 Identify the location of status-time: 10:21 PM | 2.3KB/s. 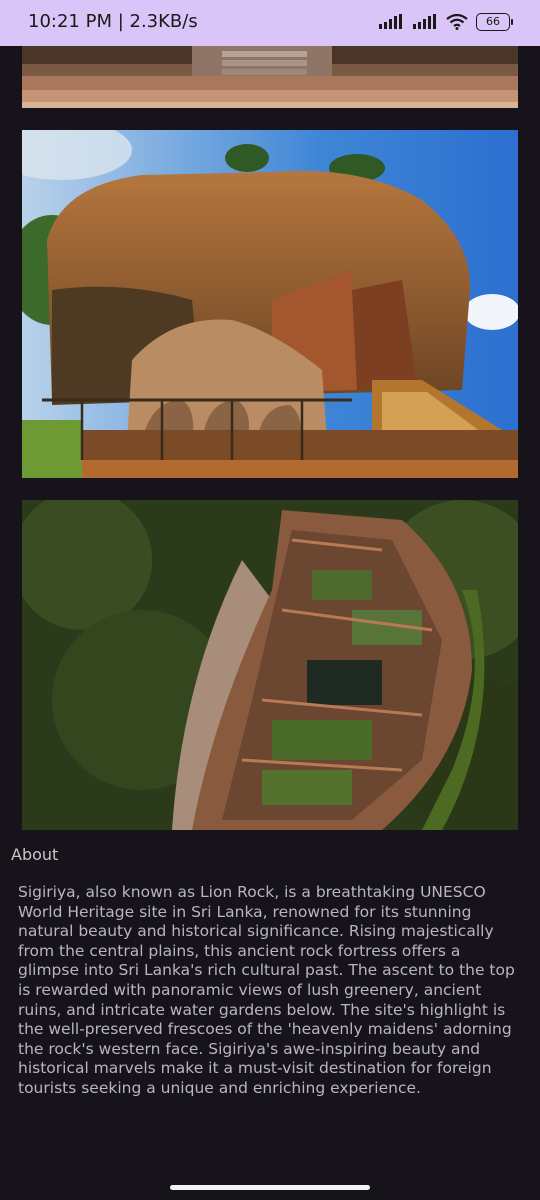
(113, 21).